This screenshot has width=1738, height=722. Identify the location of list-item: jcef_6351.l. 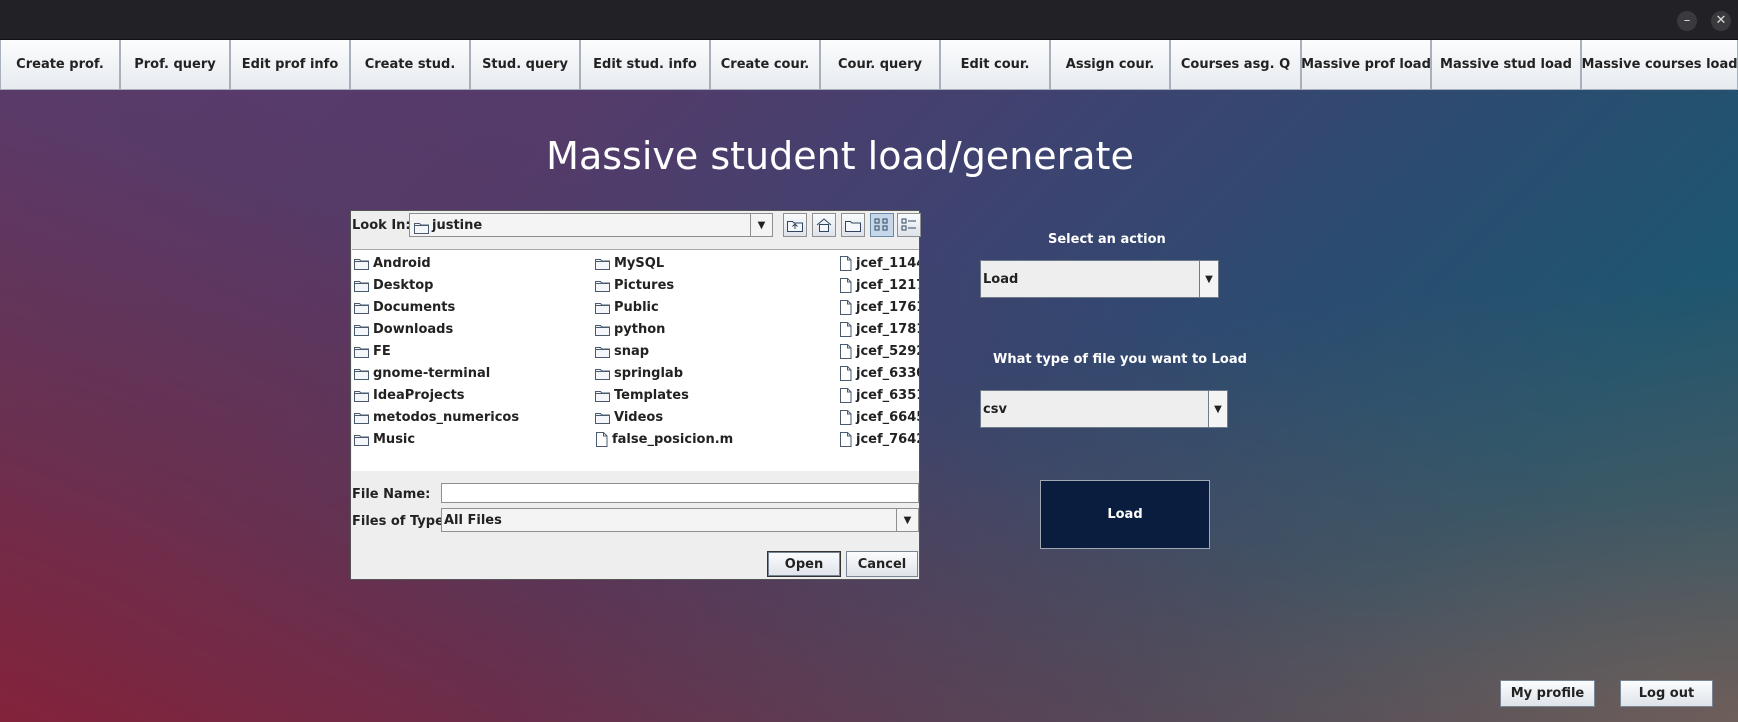
(879, 395).